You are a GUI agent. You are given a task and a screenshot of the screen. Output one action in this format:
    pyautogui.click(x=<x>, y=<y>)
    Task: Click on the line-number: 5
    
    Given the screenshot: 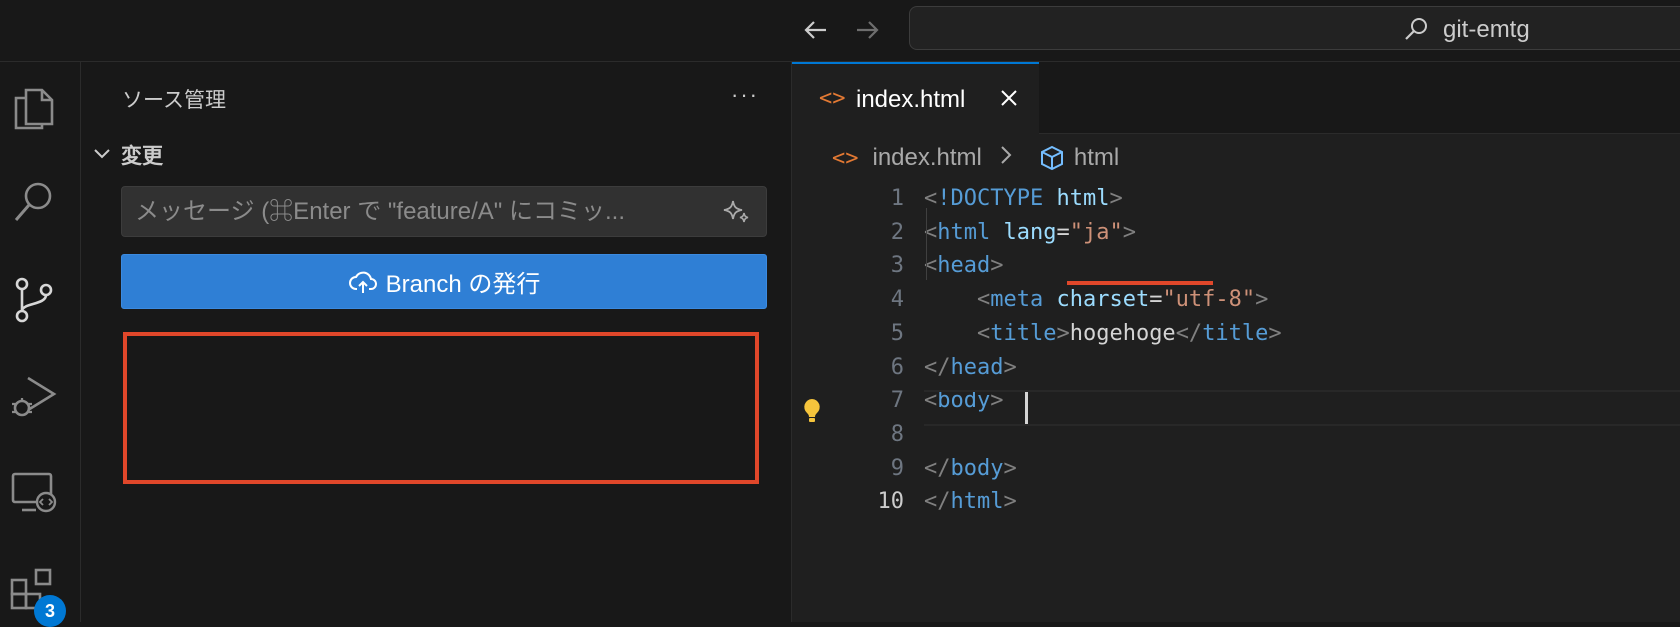 What is the action you would take?
    pyautogui.click(x=897, y=333)
    